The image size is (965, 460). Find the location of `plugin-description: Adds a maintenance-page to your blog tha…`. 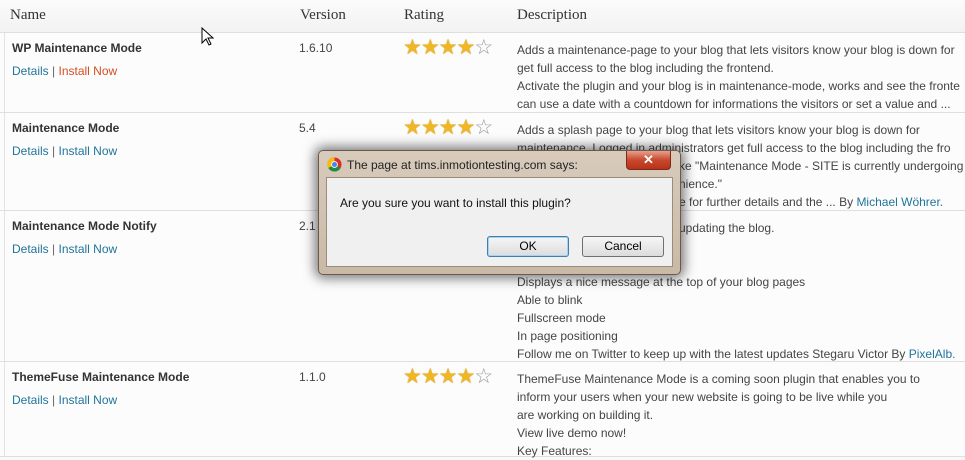

plugin-description: Adds a maintenance-page to your blog tha… is located at coordinates (738, 77).